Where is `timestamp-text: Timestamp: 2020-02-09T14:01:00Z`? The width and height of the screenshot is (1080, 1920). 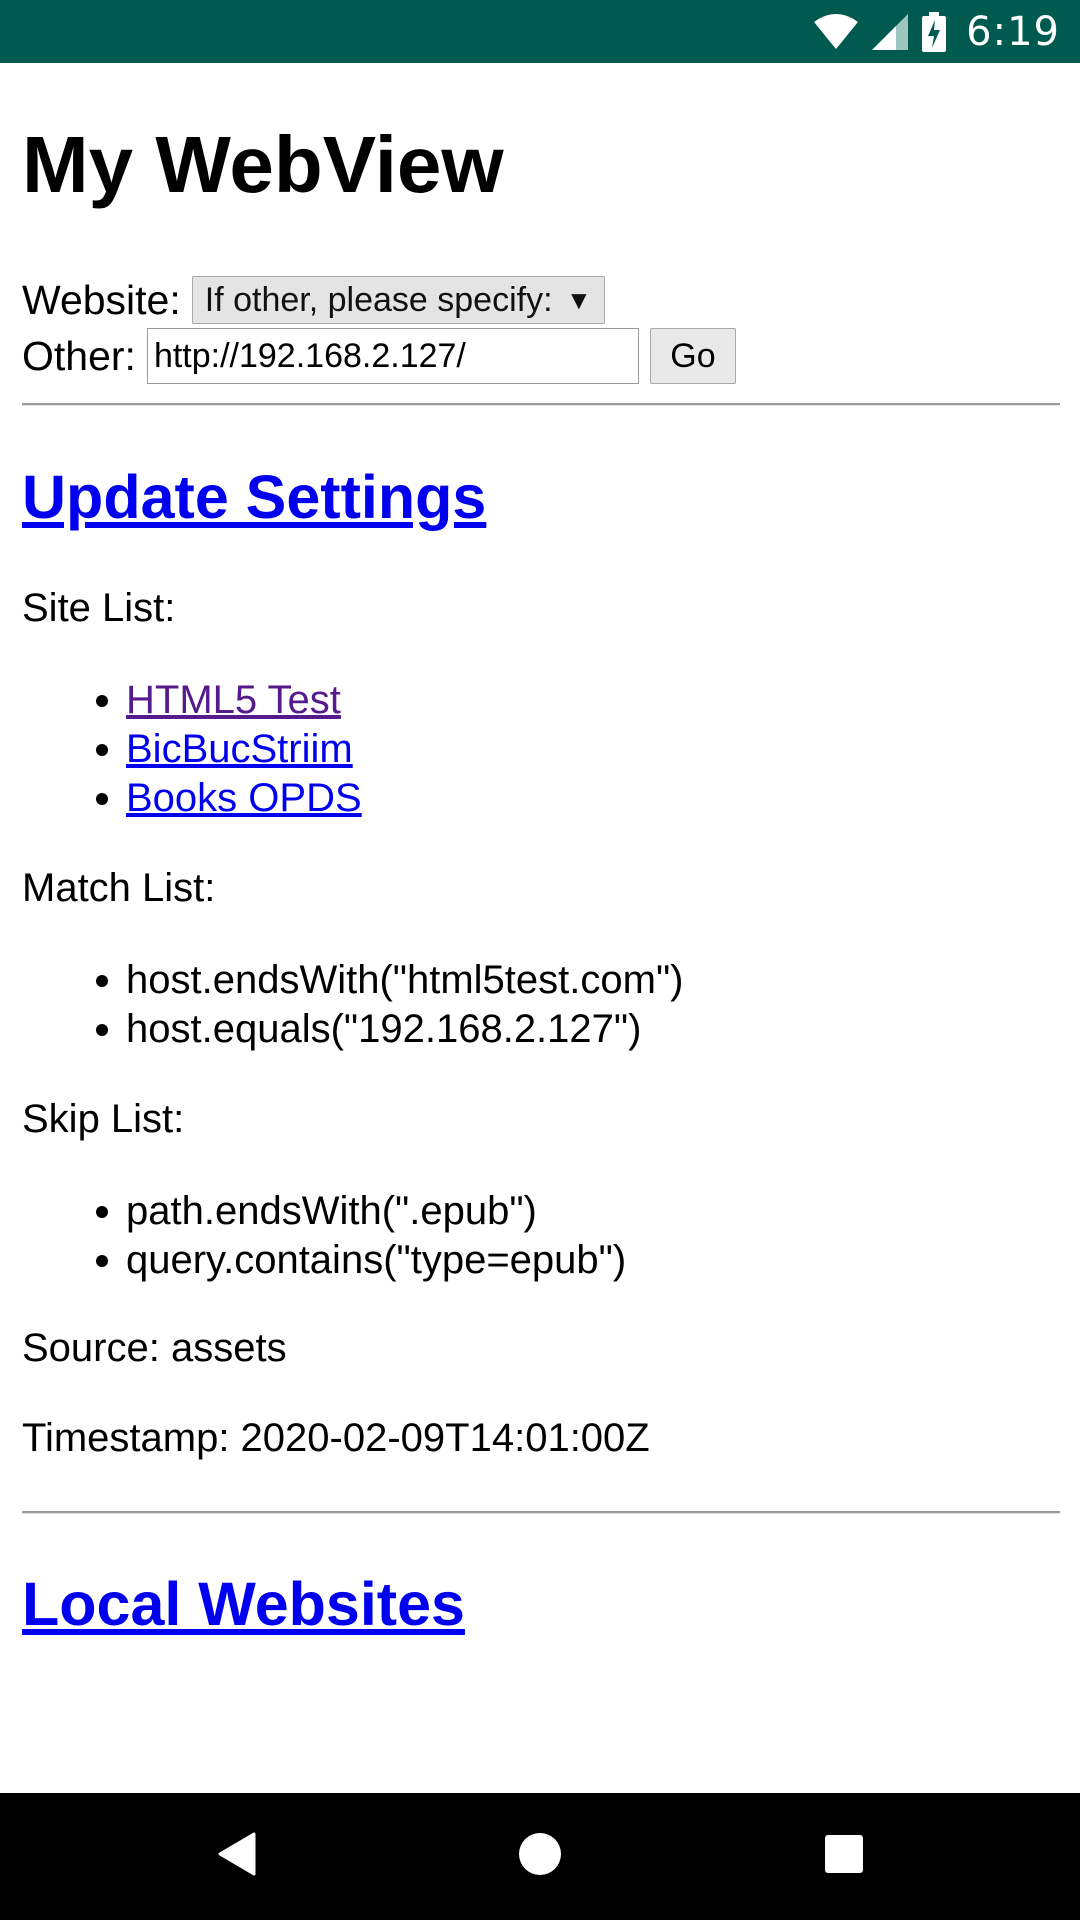
timestamp-text: Timestamp: 2020-02-09T14:01:00Z is located at coordinates (336, 1438).